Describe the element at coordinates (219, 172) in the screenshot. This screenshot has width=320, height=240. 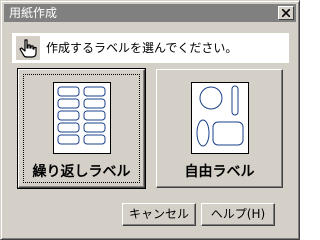
I see `free-label-text: 自由ラベル` at that location.